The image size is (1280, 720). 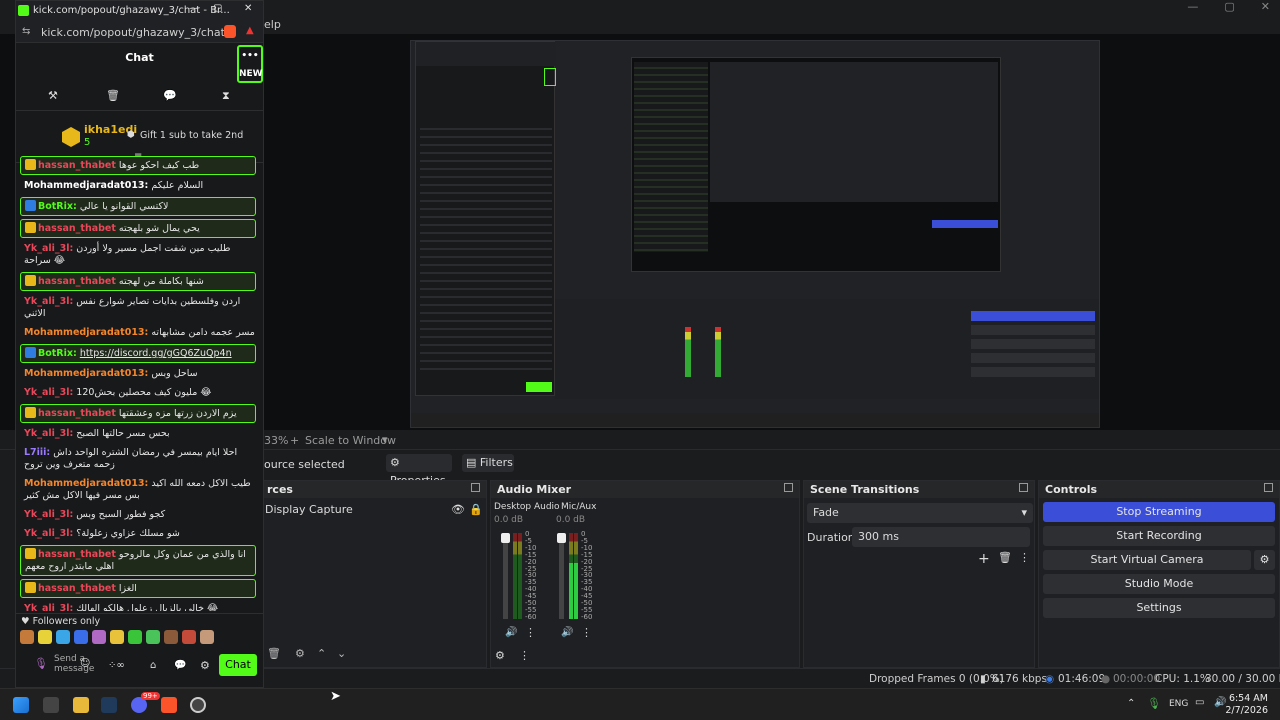 What do you see at coordinates (530, 632) in the screenshot?
I see `desktop-audio-menu-icon: ⋮` at bounding box center [530, 632].